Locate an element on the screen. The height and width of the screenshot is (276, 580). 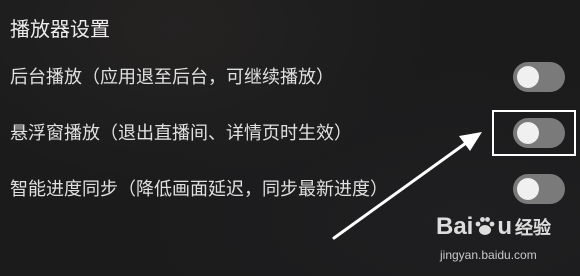
setting-row-smart-sync: 智能进度同步（降低画面延迟，同步最新进度） is located at coordinates (290, 190).